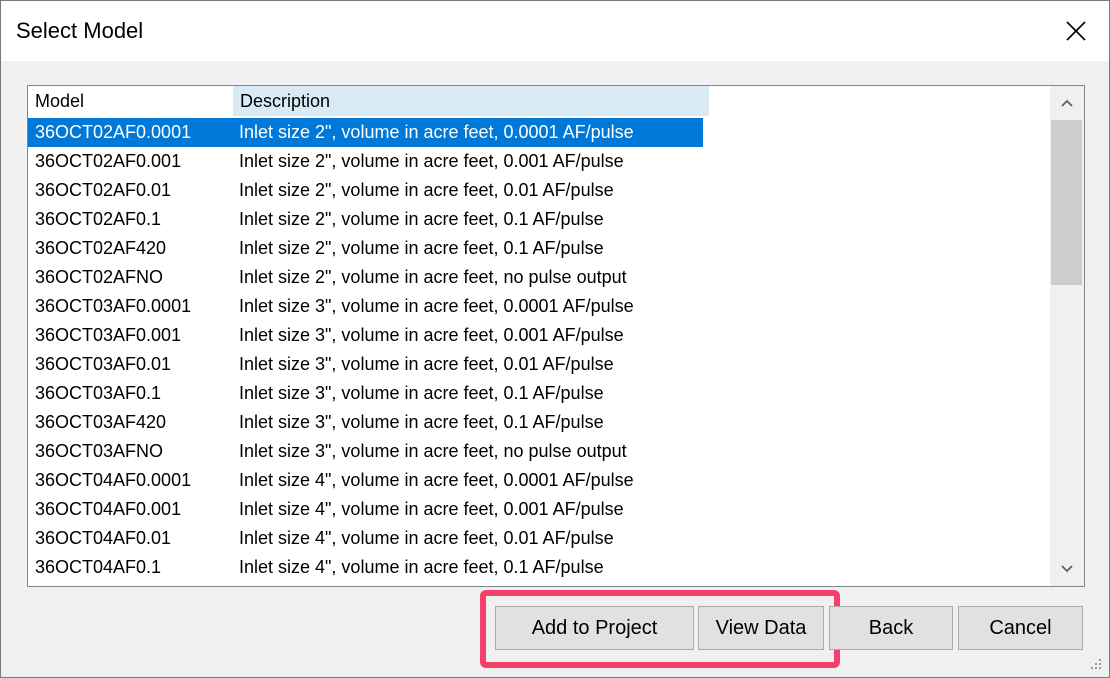  I want to click on title-bar: Select Model, so click(555, 31).